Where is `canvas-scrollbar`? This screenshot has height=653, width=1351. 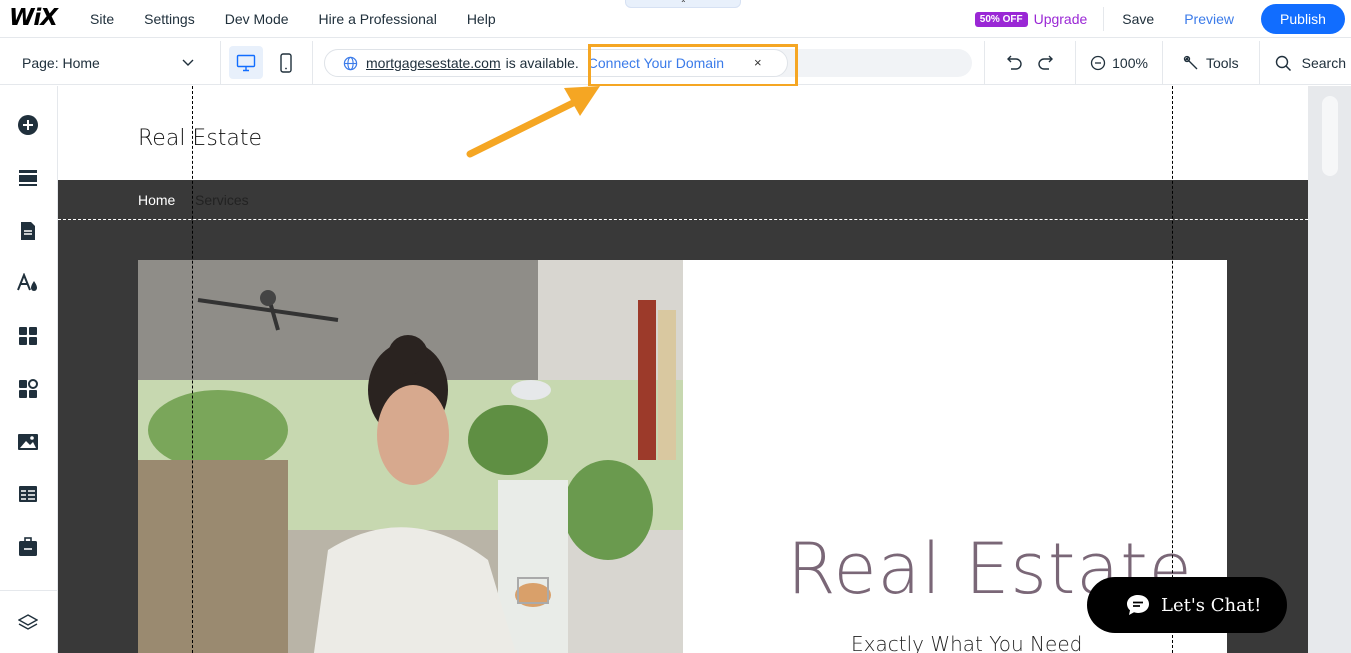
canvas-scrollbar is located at coordinates (1329, 369).